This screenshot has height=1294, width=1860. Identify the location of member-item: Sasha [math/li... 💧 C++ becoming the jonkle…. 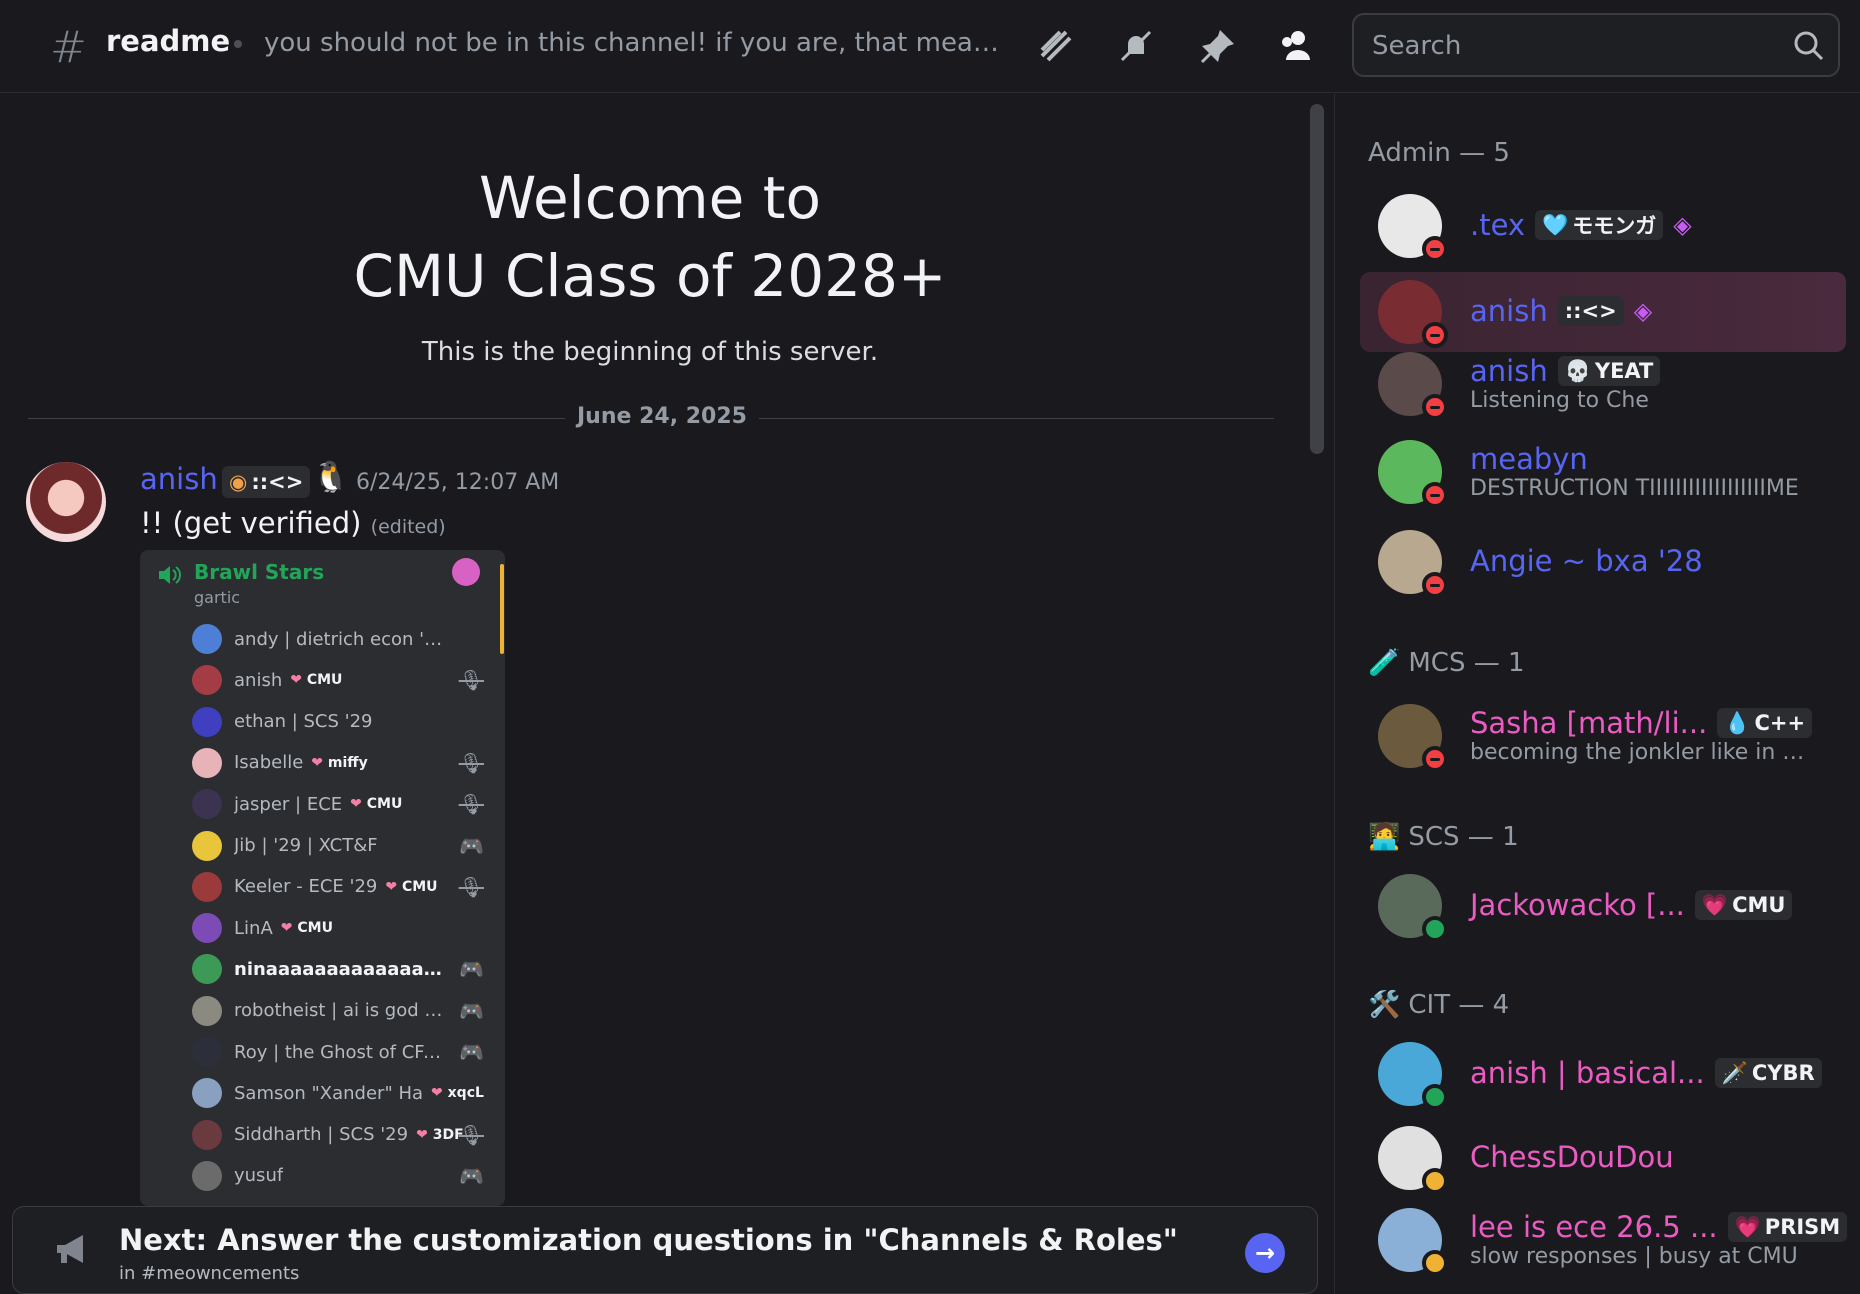
(1603, 736).